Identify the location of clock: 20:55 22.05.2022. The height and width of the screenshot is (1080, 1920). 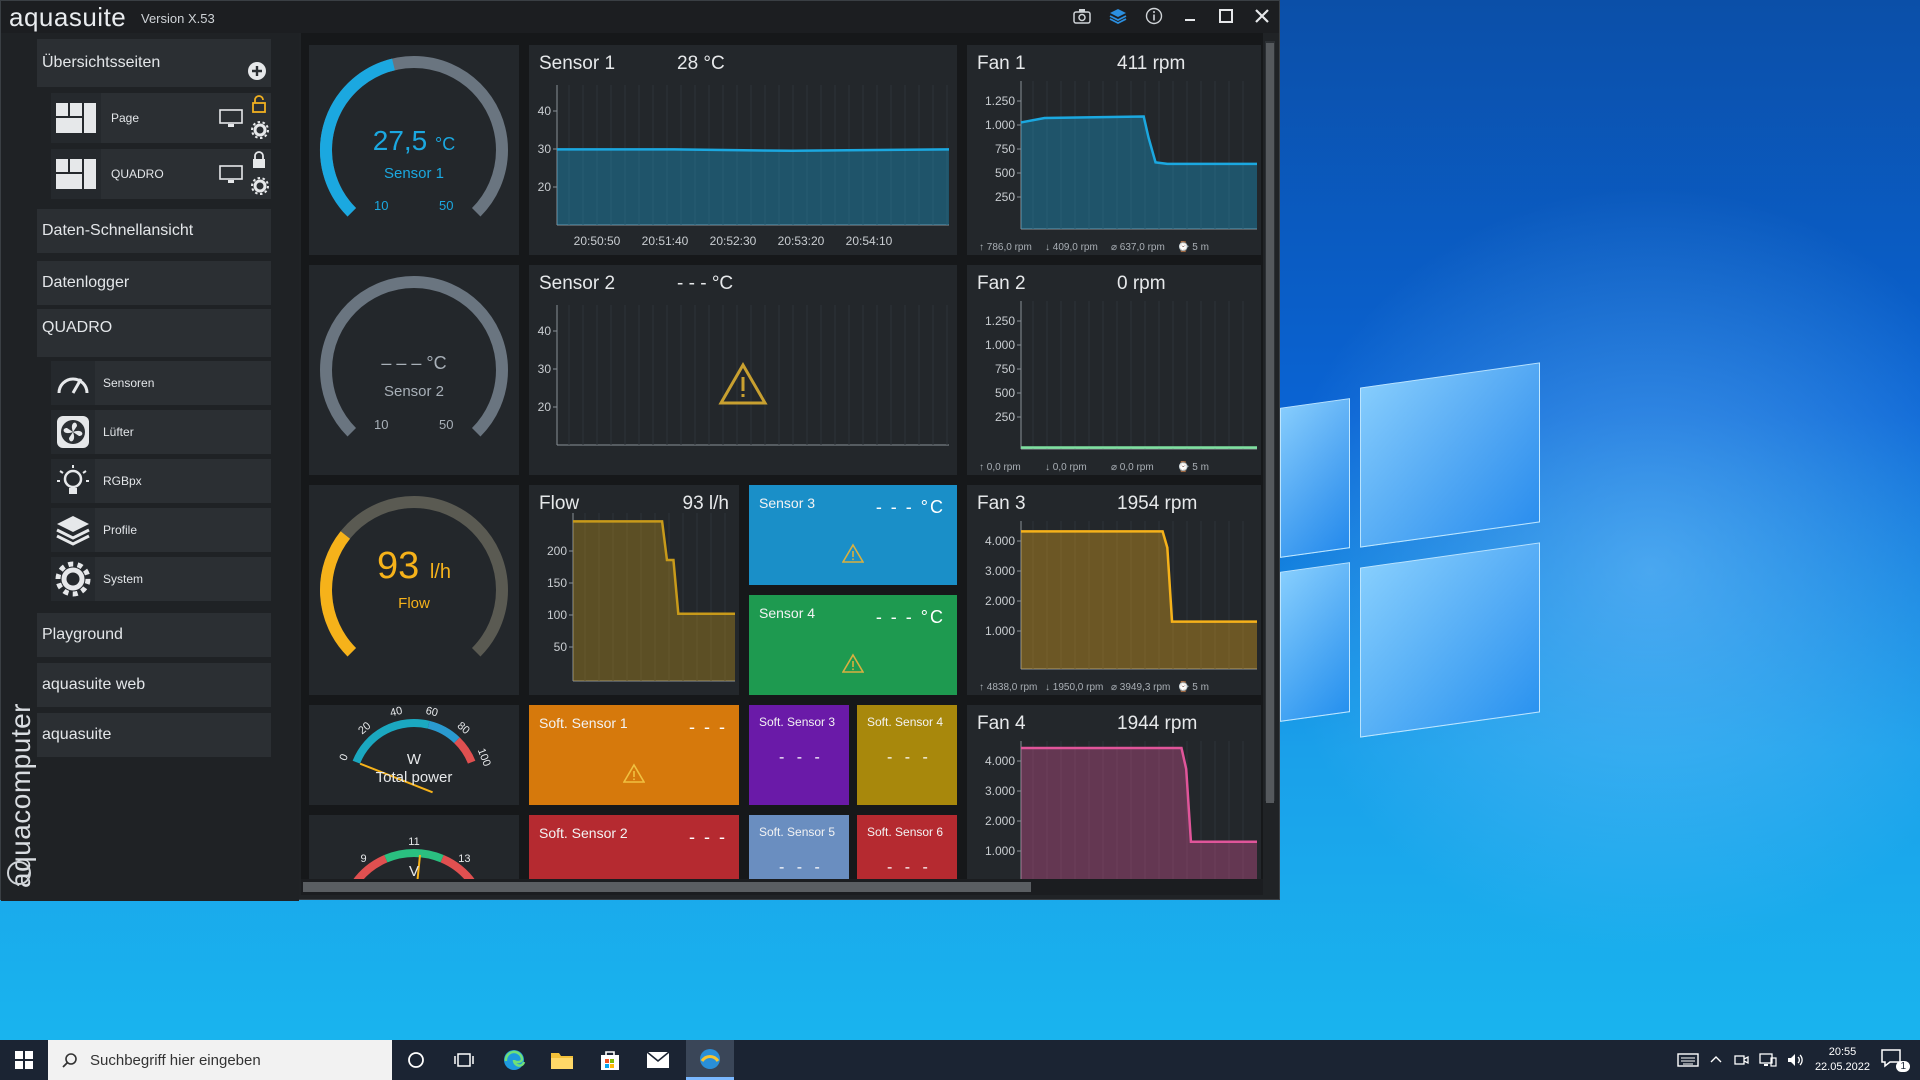
(1842, 1060).